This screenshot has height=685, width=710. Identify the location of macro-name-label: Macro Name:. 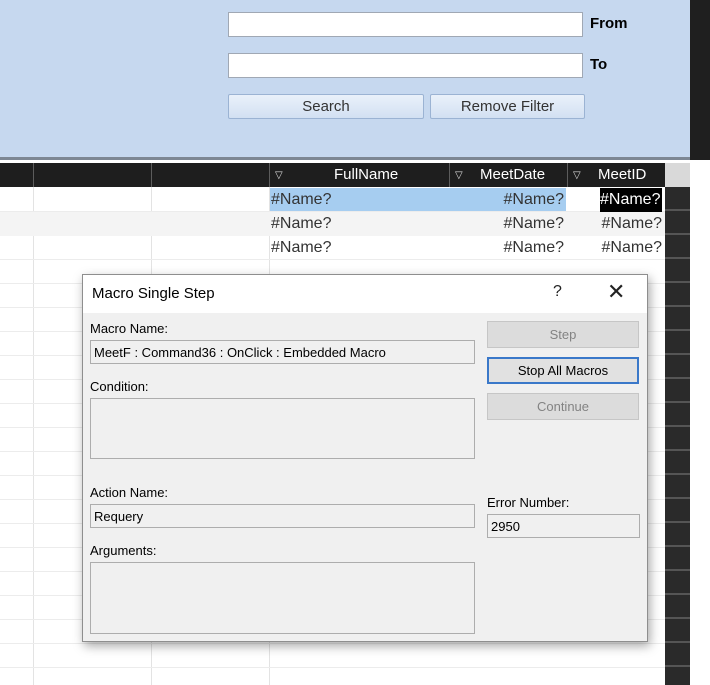
(129, 328).